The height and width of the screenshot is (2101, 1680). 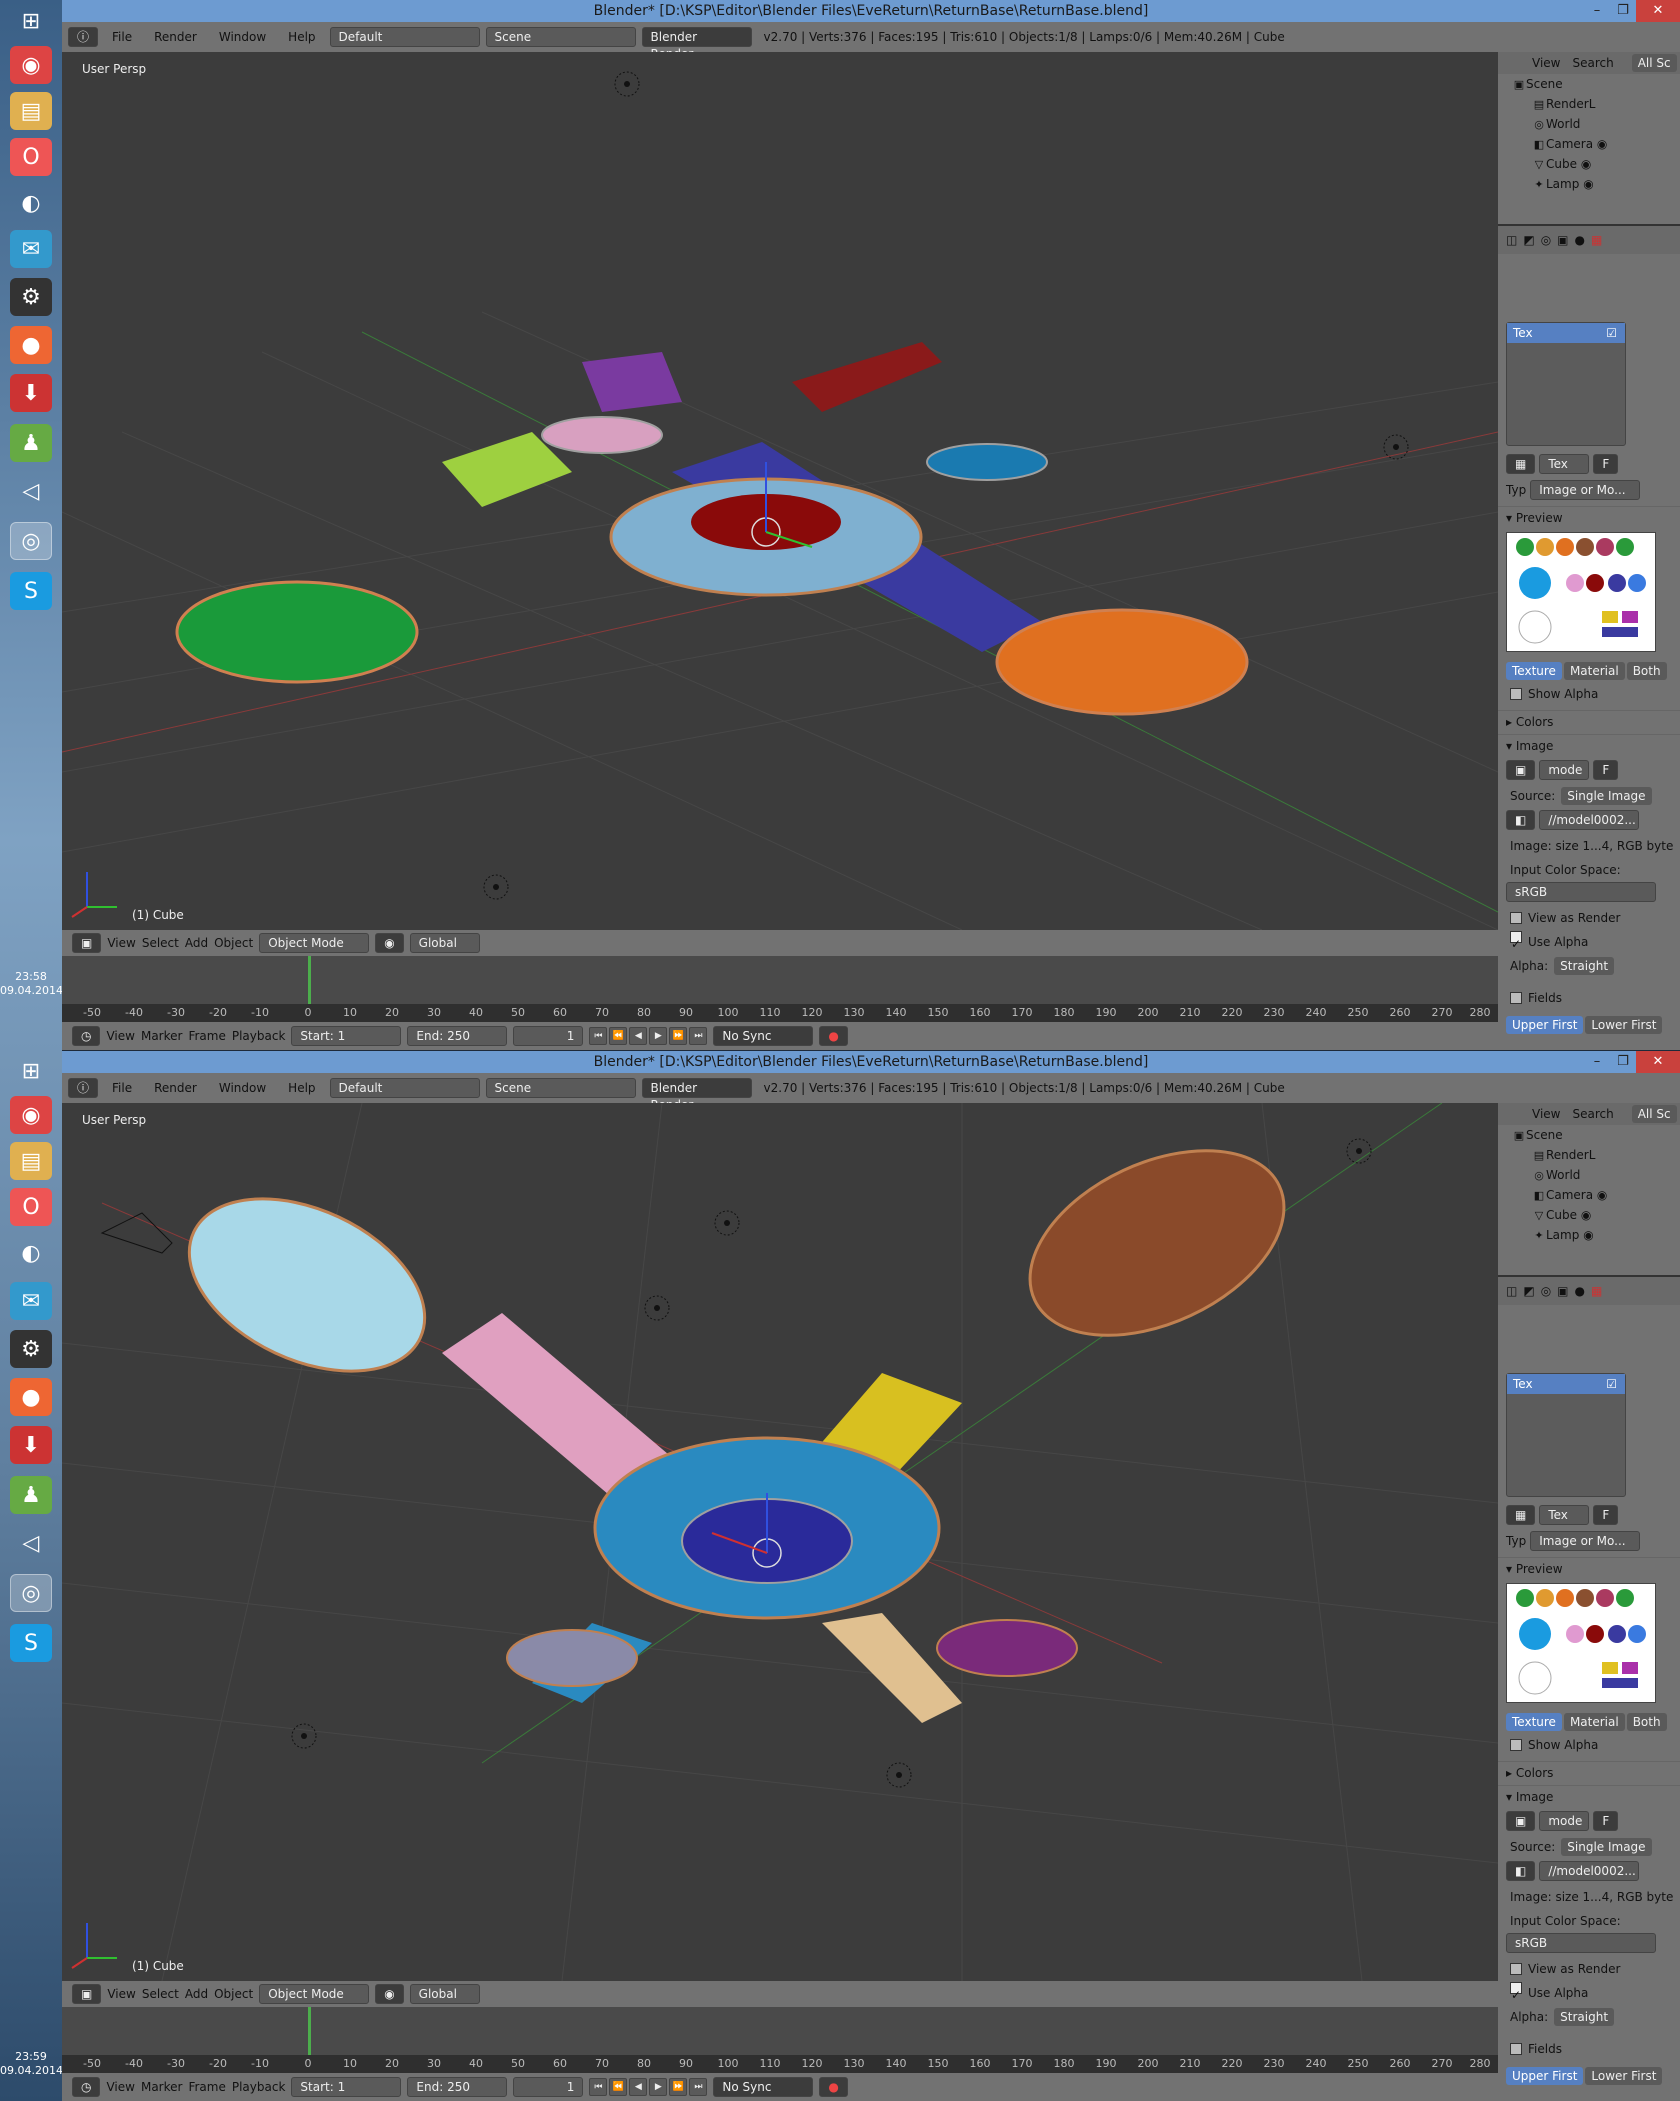 I want to click on show-alpha-row: Show Alpha, so click(x=1589, y=1745).